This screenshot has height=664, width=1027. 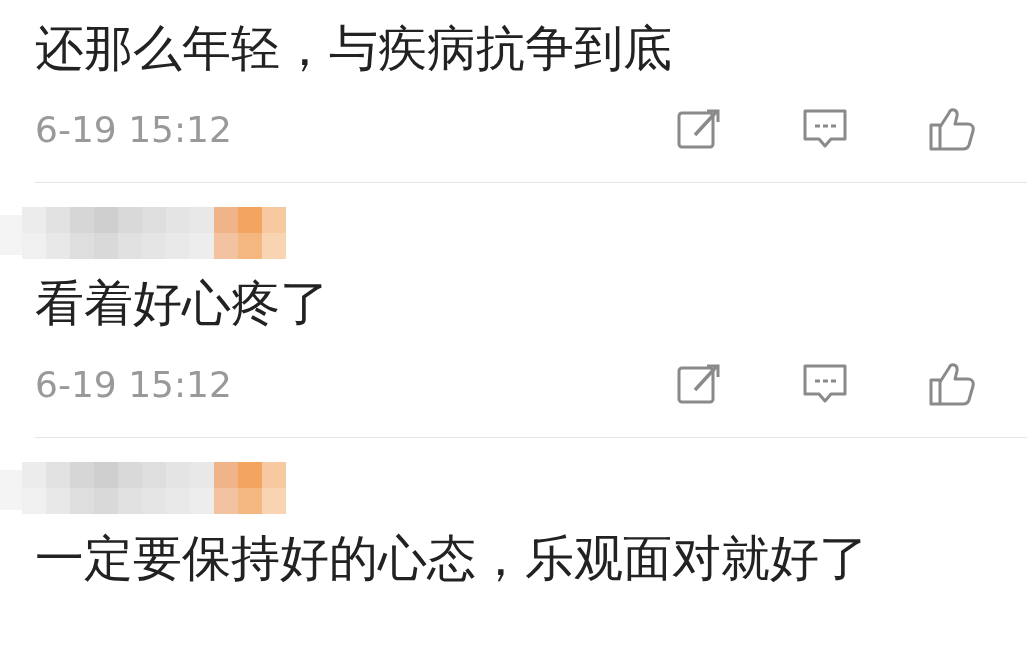 What do you see at coordinates (182, 304) in the screenshot?
I see `comment-text: 看着好心疼了` at bounding box center [182, 304].